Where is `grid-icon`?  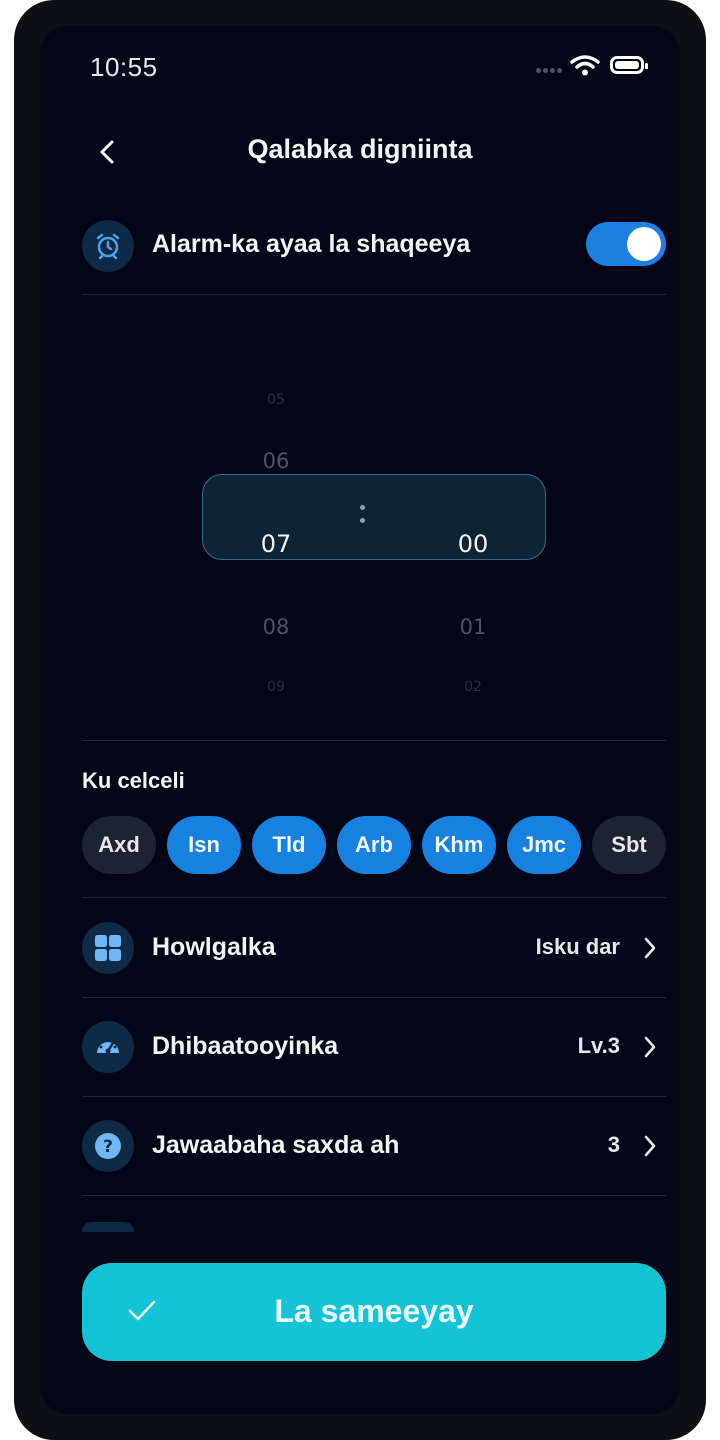 grid-icon is located at coordinates (108, 948).